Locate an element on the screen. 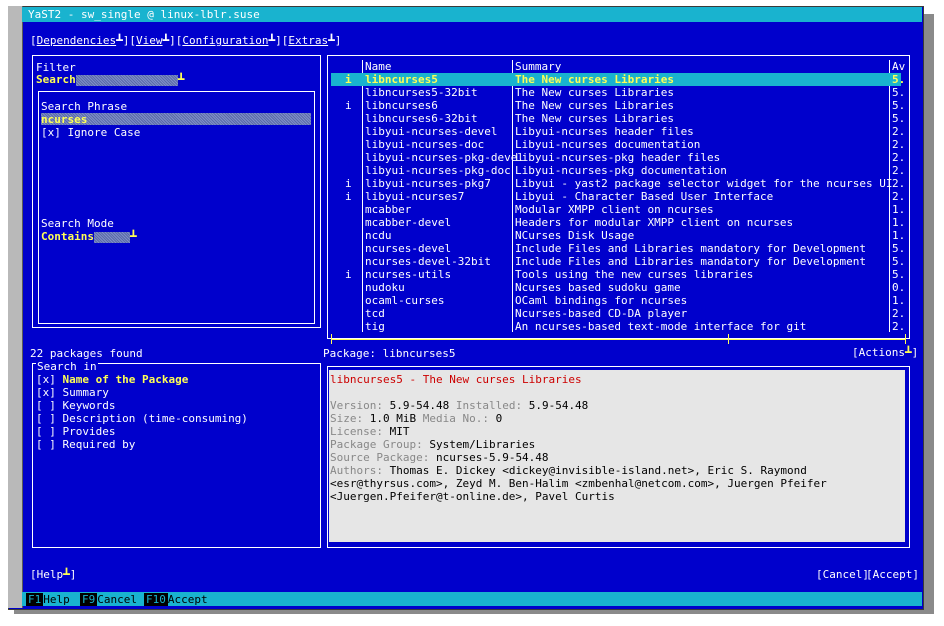  search-phrase-input: ncurses is located at coordinates (176, 119).